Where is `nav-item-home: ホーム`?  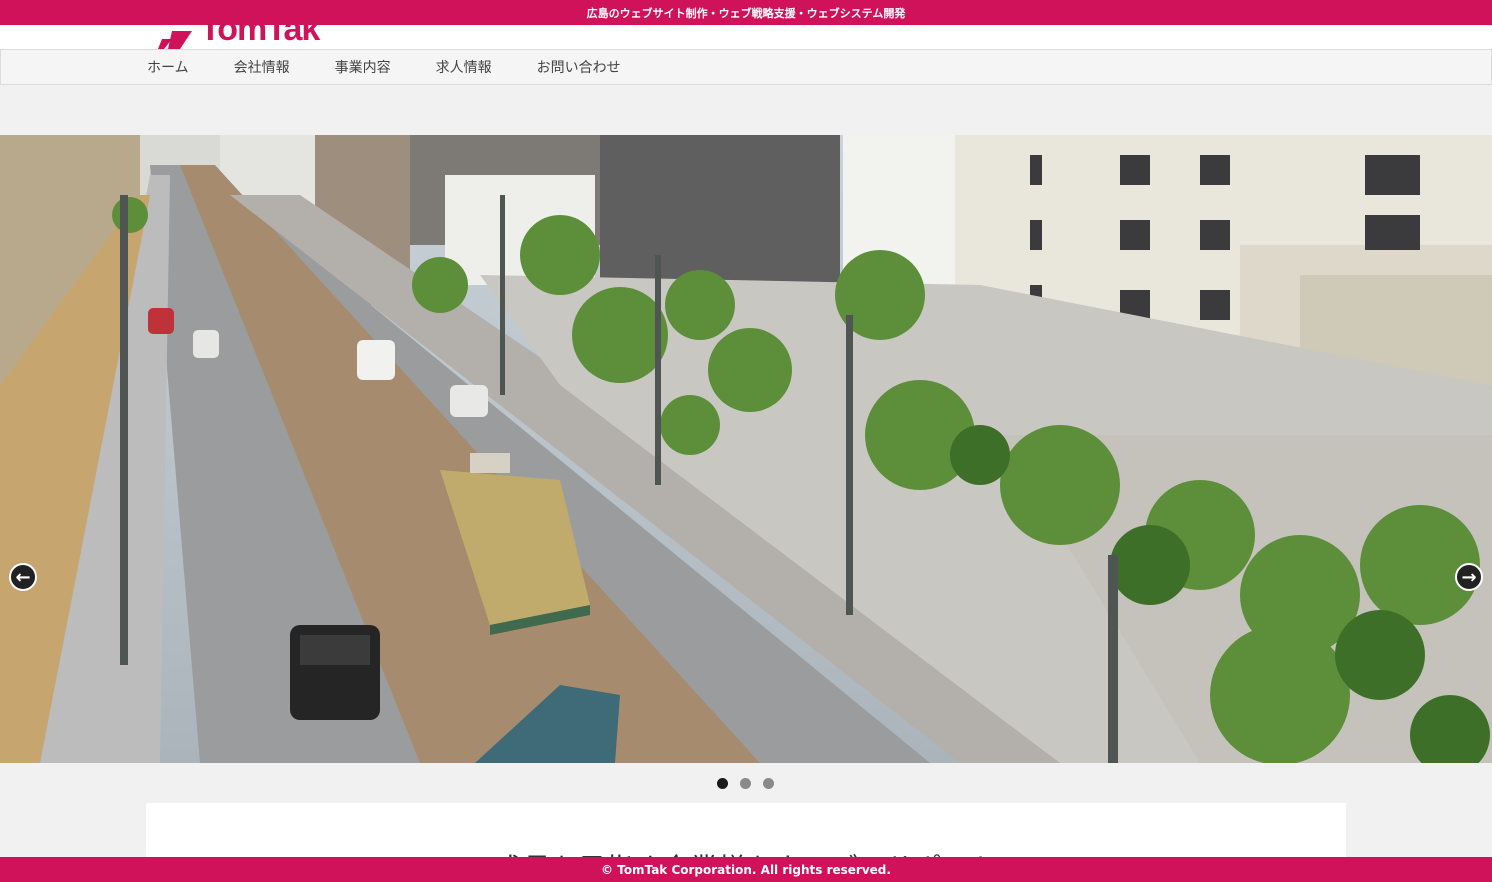
nav-item-home: ホーム is located at coordinates (168, 67).